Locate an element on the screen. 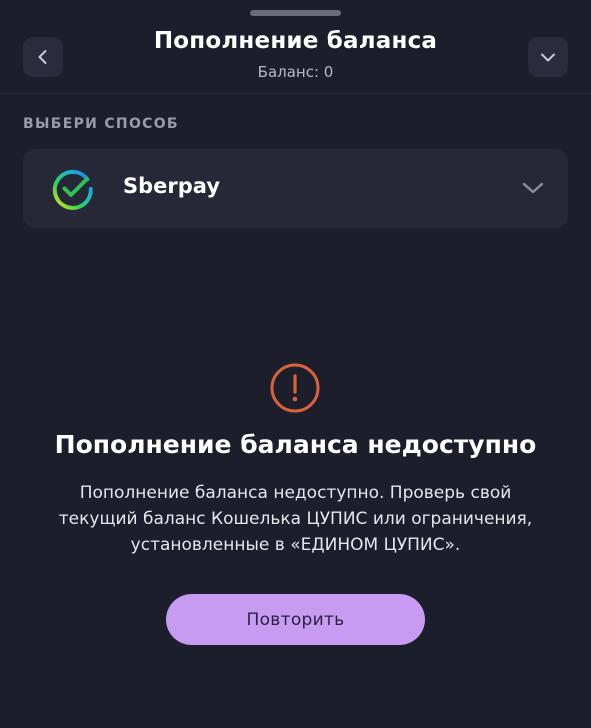  section-label: ВЫБЕРИ СПОСОБ is located at coordinates (101, 124).